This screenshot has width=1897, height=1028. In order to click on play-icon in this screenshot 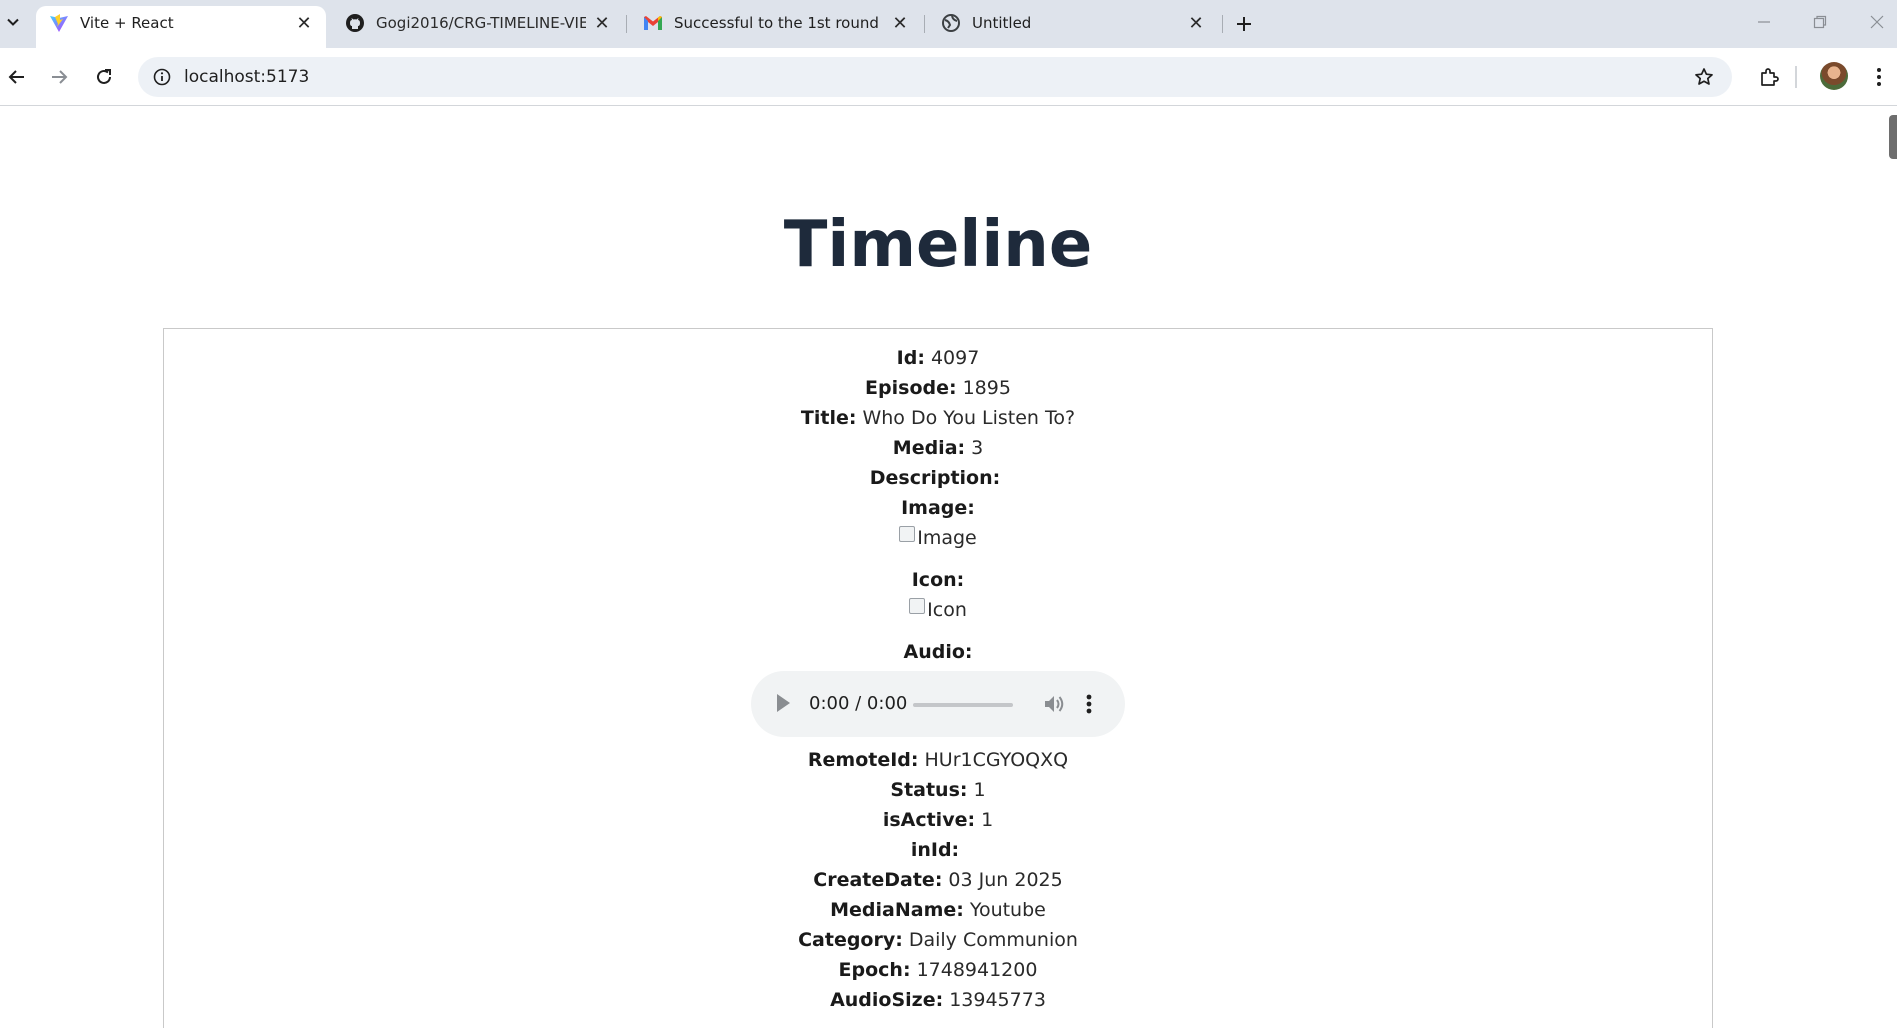, I will do `click(783, 703)`.